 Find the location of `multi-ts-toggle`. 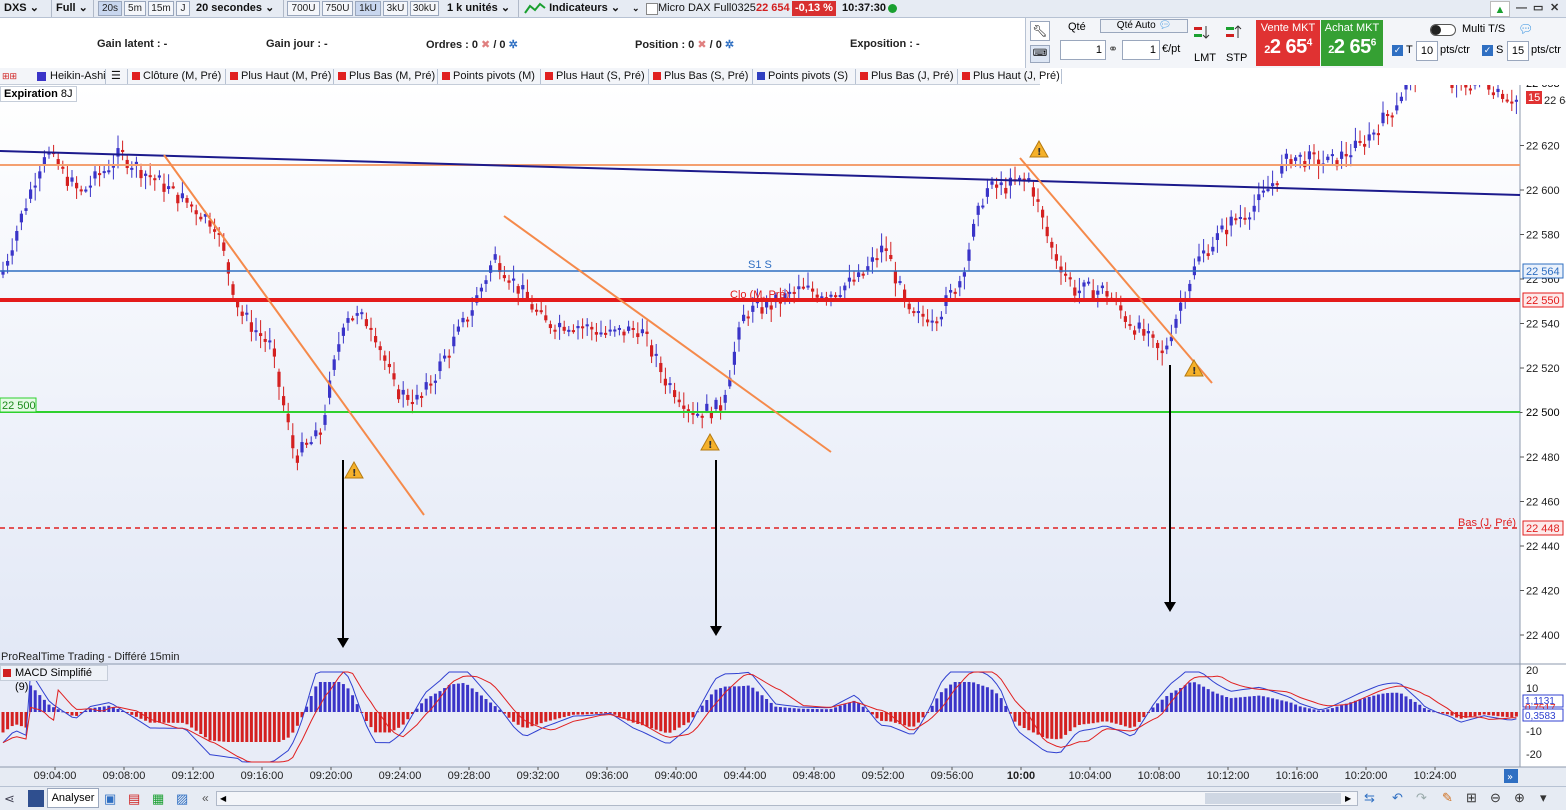

multi-ts-toggle is located at coordinates (1443, 30).